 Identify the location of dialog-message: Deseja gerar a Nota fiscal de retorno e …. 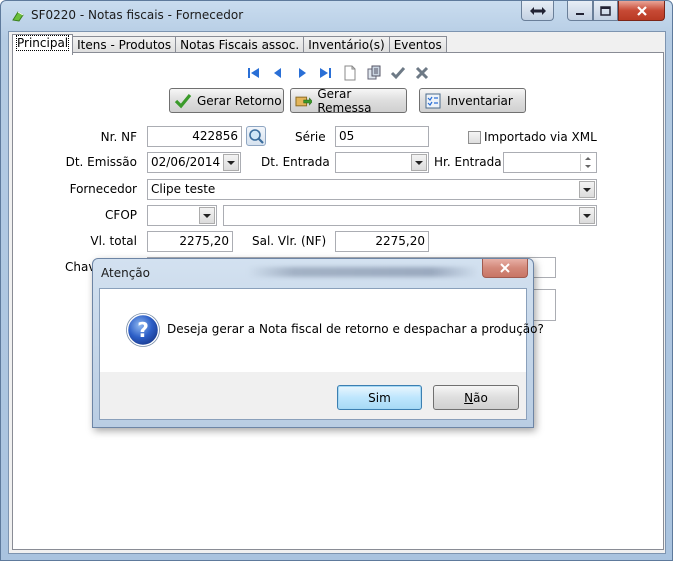
(355, 329).